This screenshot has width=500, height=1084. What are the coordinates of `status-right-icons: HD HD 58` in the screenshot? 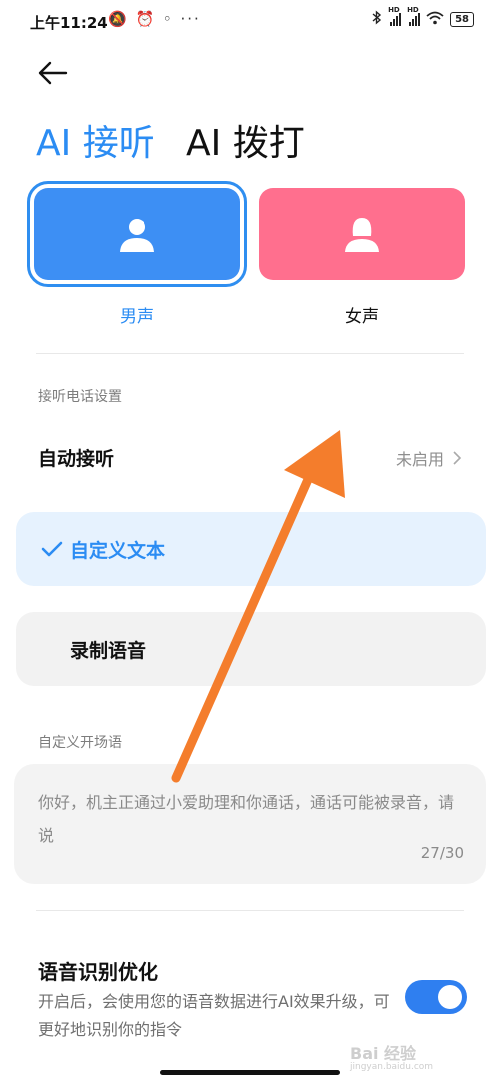 It's located at (423, 17).